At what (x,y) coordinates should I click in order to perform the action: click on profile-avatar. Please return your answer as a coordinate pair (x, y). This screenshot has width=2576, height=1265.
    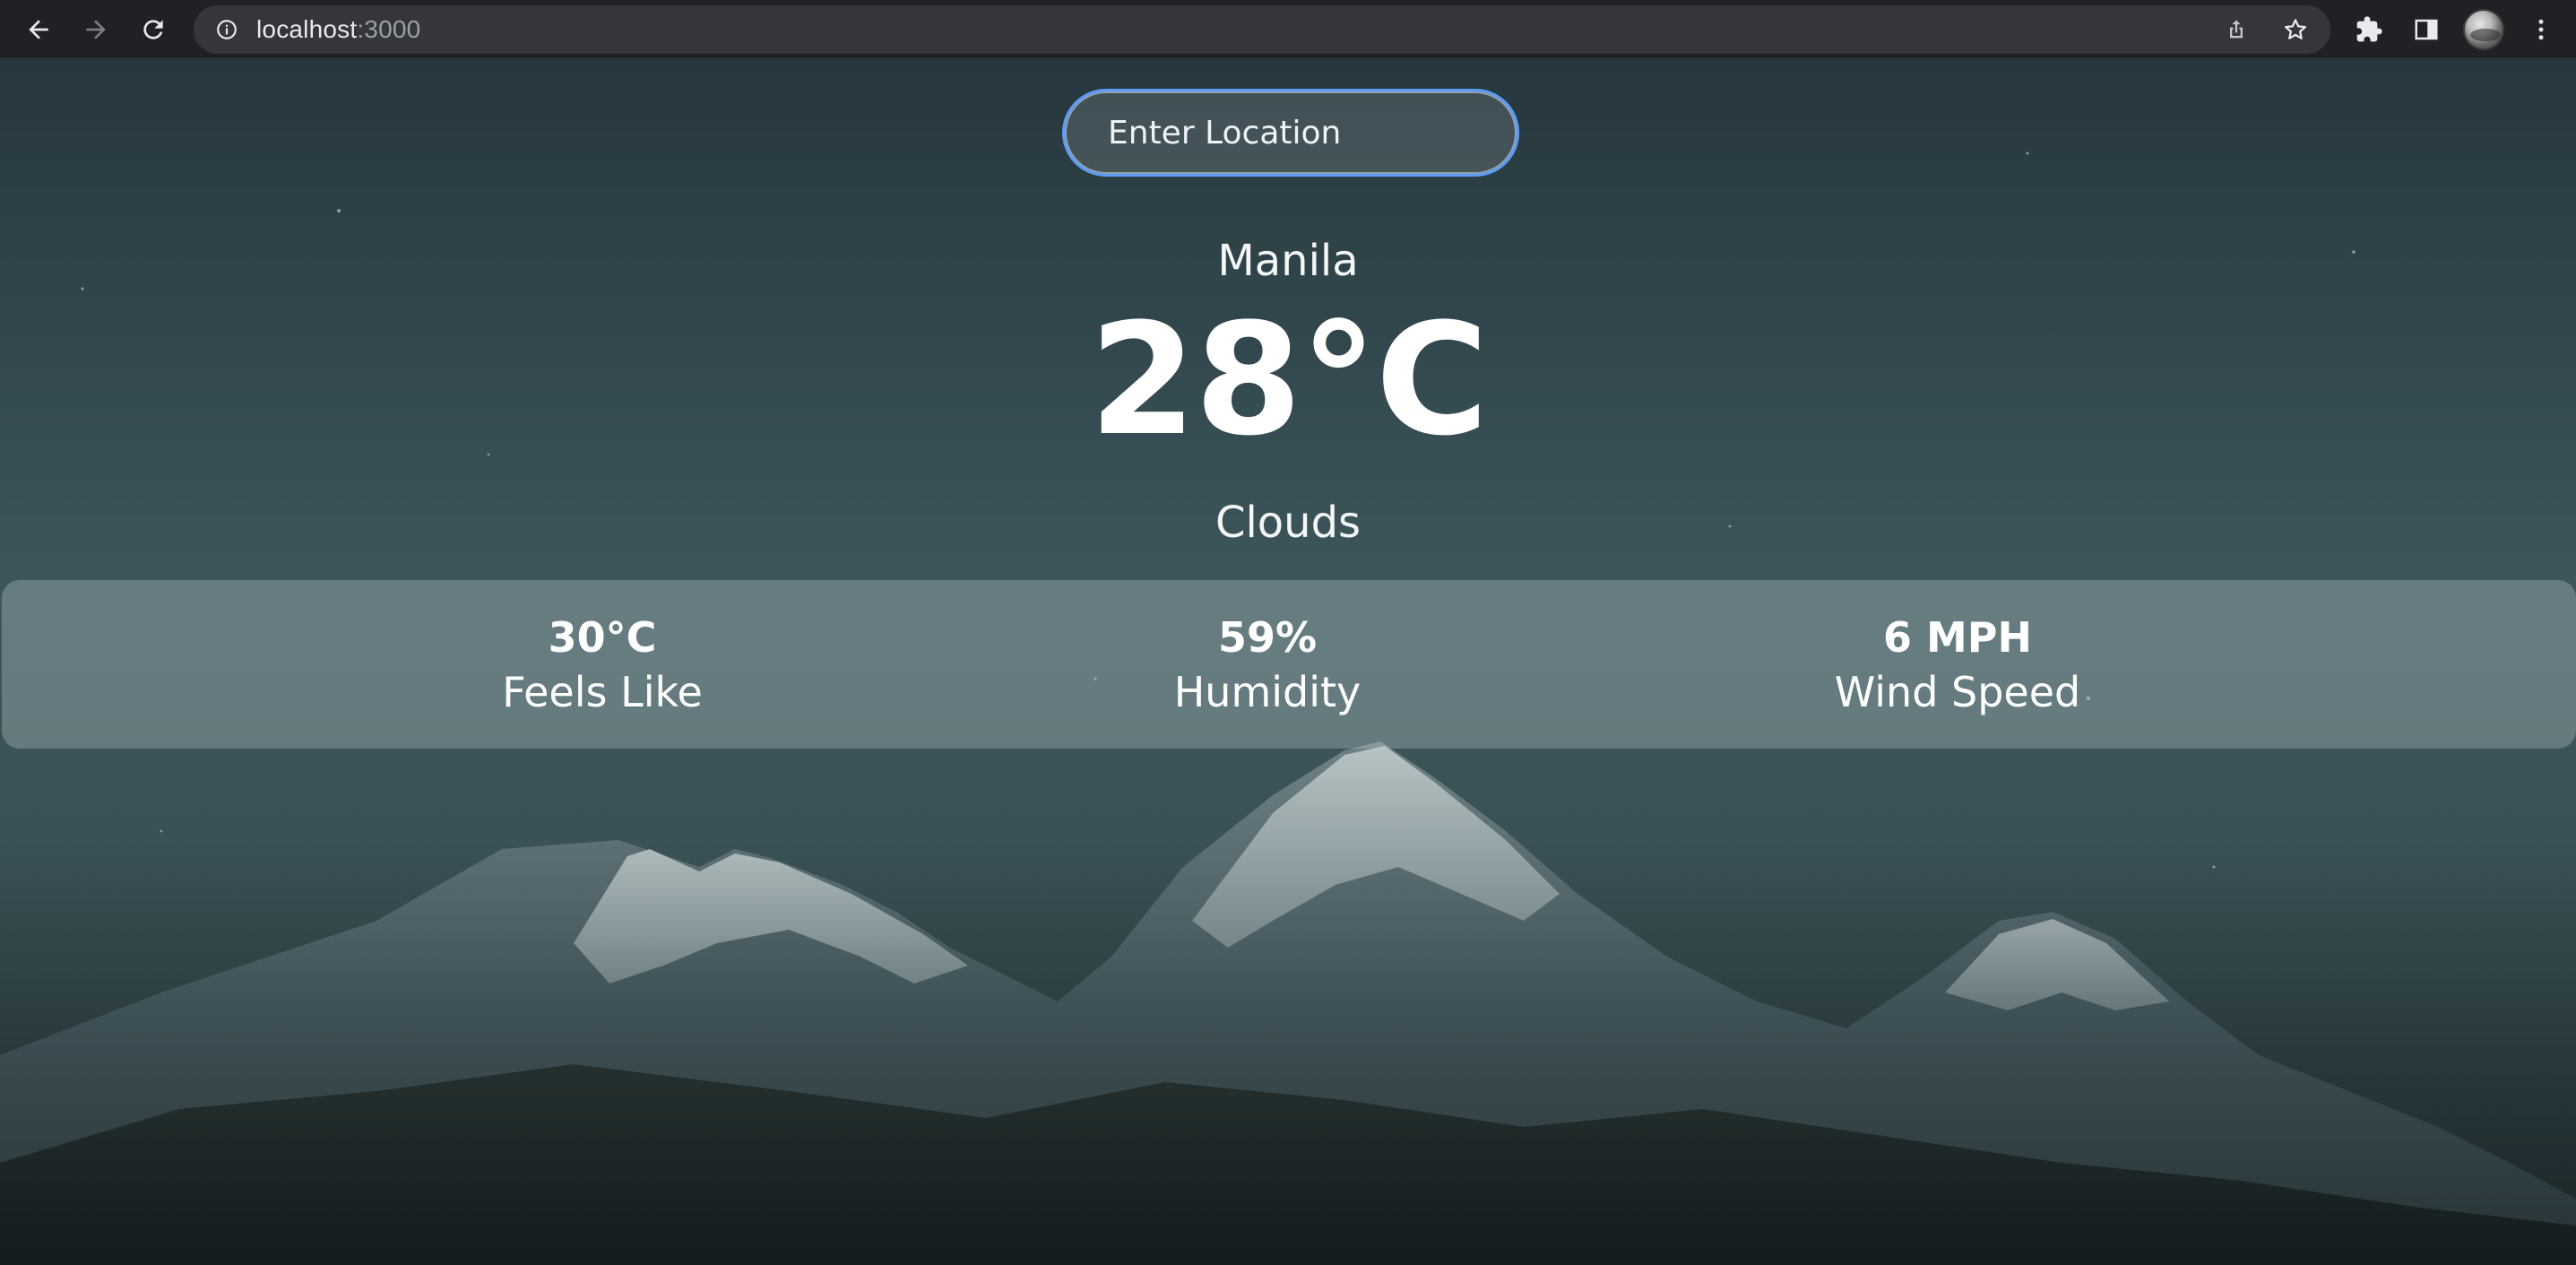
    Looking at the image, I should click on (2483, 29).